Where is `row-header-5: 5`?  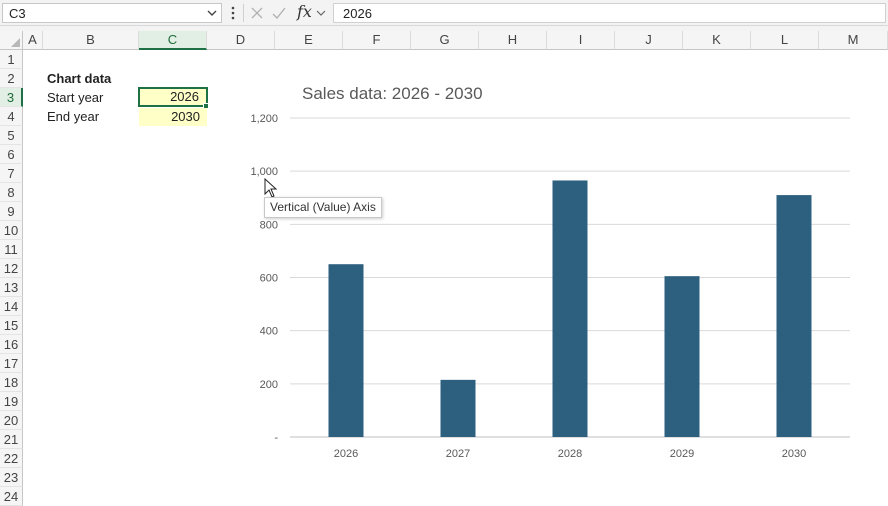
row-header-5: 5 is located at coordinates (11, 135).